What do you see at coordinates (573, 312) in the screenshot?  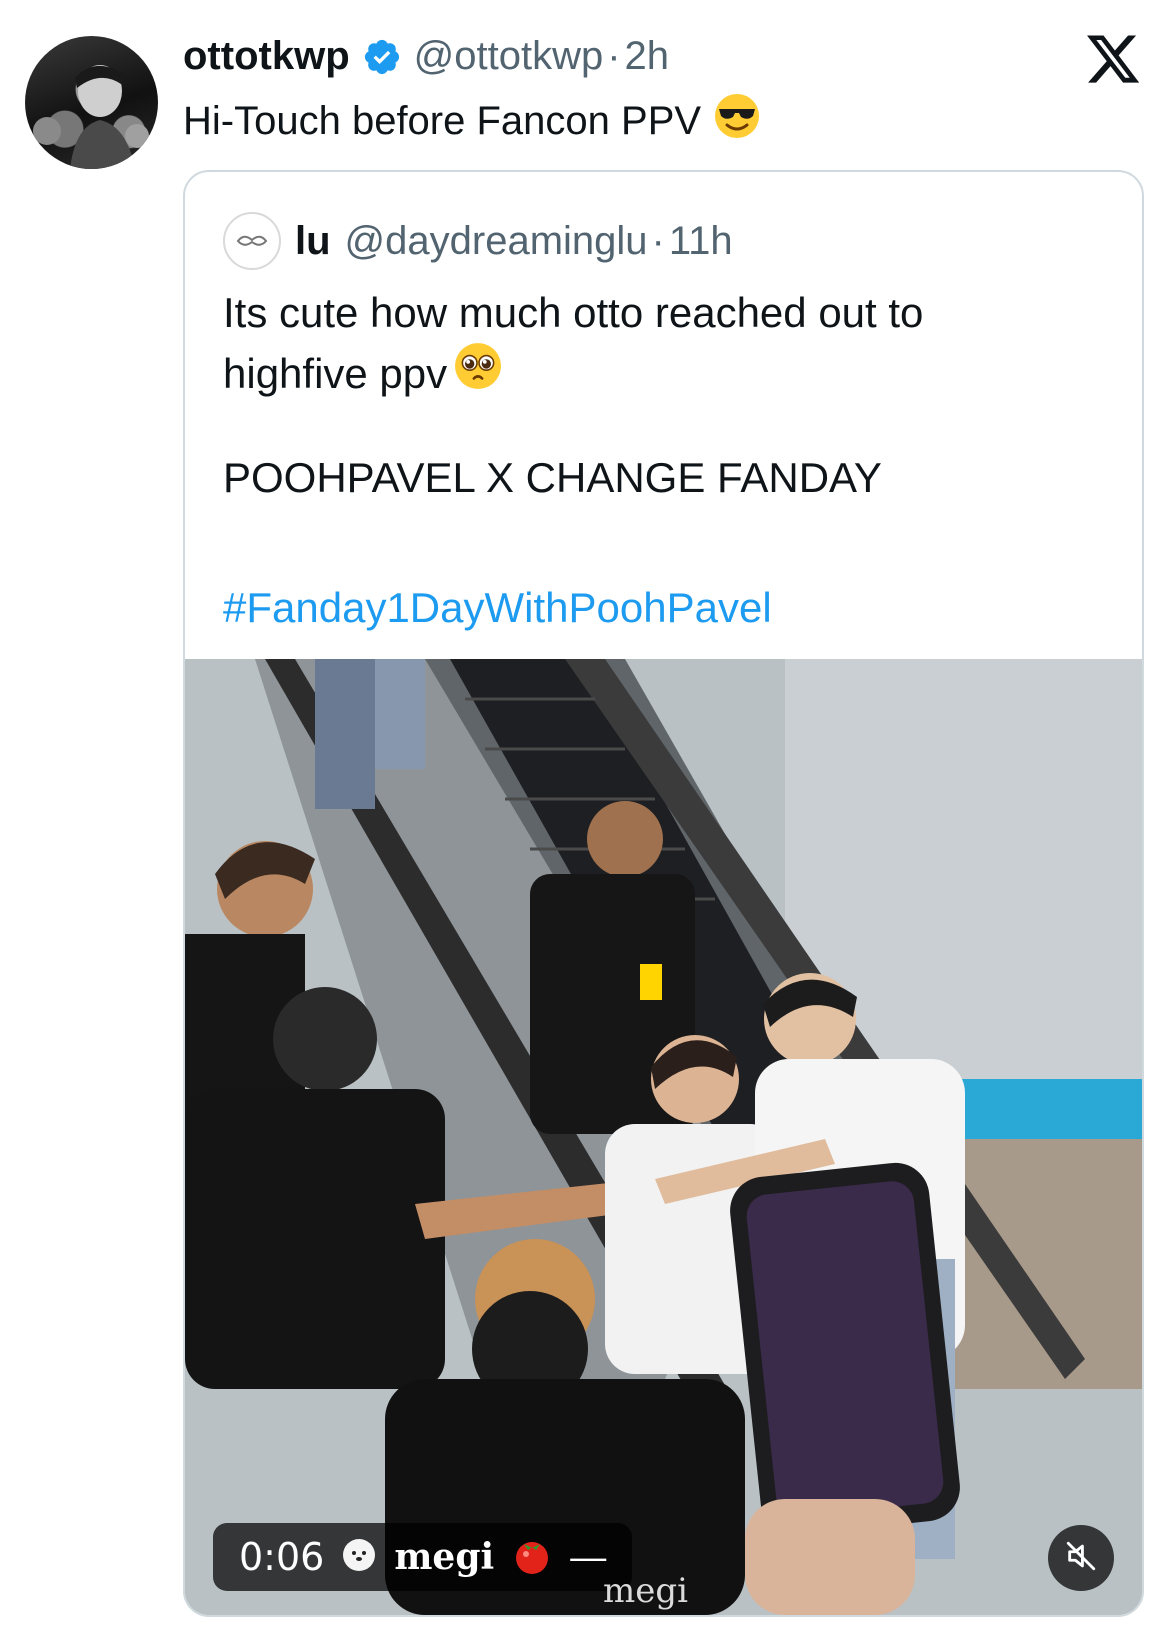 I see `quoted-text-line-1: Its cute how much otto reached out to` at bounding box center [573, 312].